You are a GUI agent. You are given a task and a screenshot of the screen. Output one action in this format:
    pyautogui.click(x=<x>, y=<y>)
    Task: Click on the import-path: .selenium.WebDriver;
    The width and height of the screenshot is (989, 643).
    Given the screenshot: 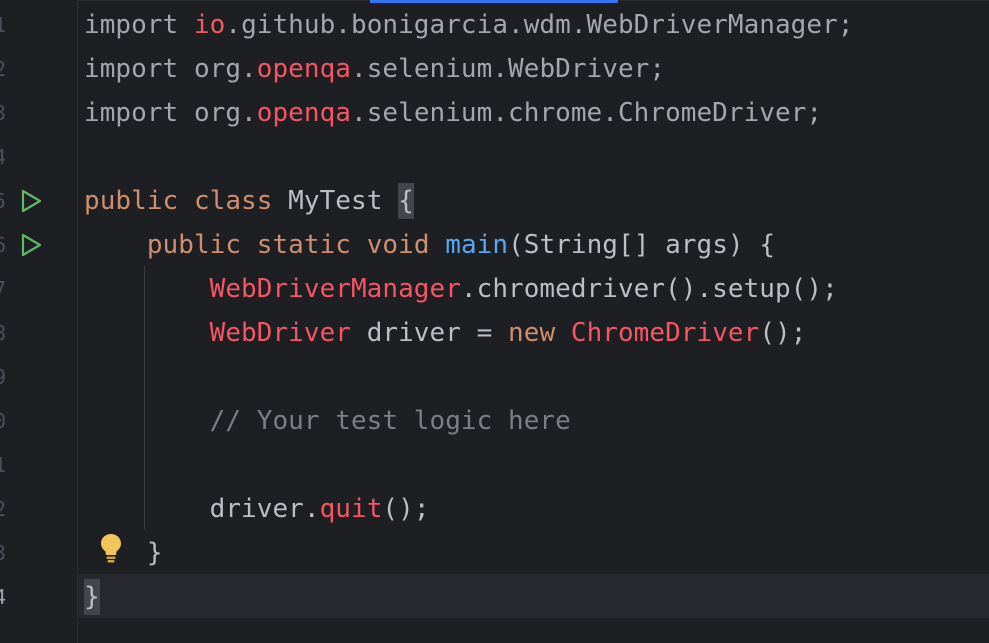 What is the action you would take?
    pyautogui.click(x=508, y=69)
    